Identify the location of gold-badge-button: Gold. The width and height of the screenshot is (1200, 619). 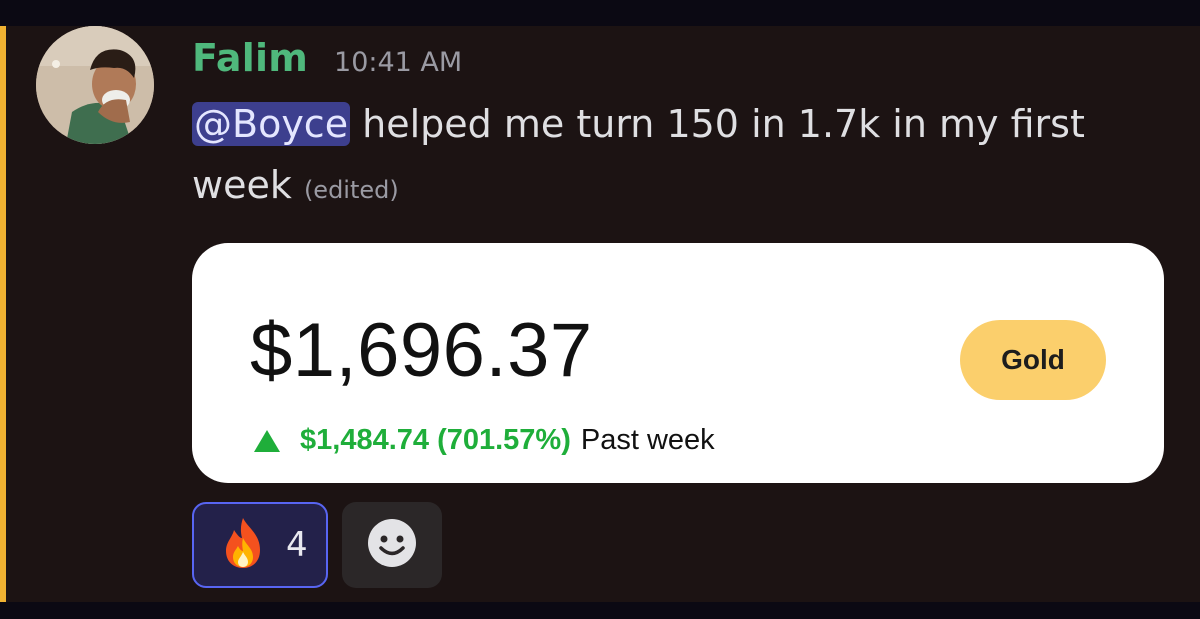
(1033, 360).